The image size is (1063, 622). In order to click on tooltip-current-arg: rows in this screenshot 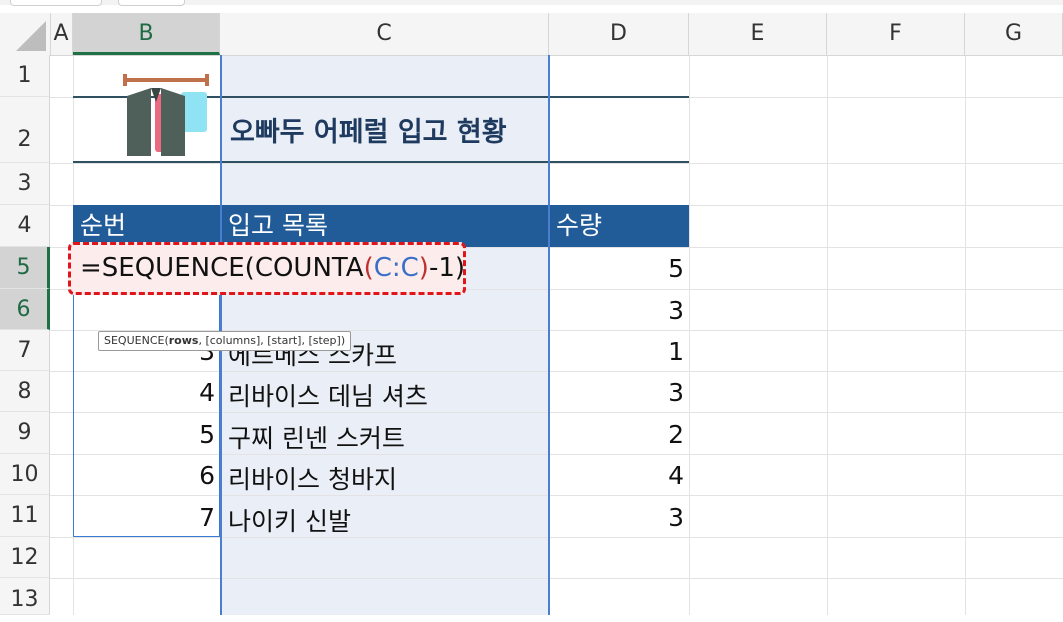, I will do `click(184, 340)`.